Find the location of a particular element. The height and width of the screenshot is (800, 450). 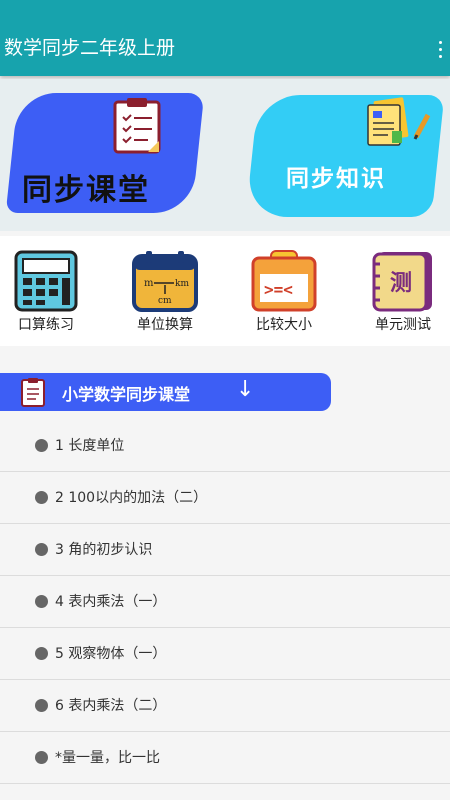

quick-item-unit-test: 测 单元测试 is located at coordinates (401, 295).